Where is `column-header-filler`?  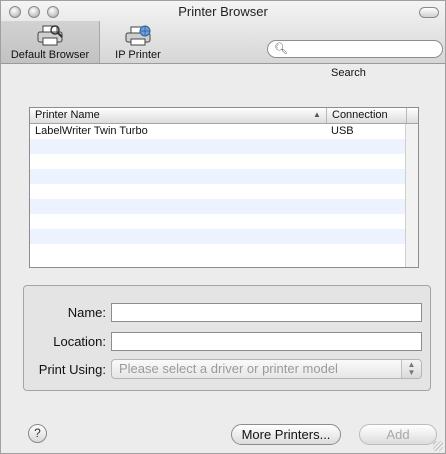
column-header-filler is located at coordinates (412, 115).